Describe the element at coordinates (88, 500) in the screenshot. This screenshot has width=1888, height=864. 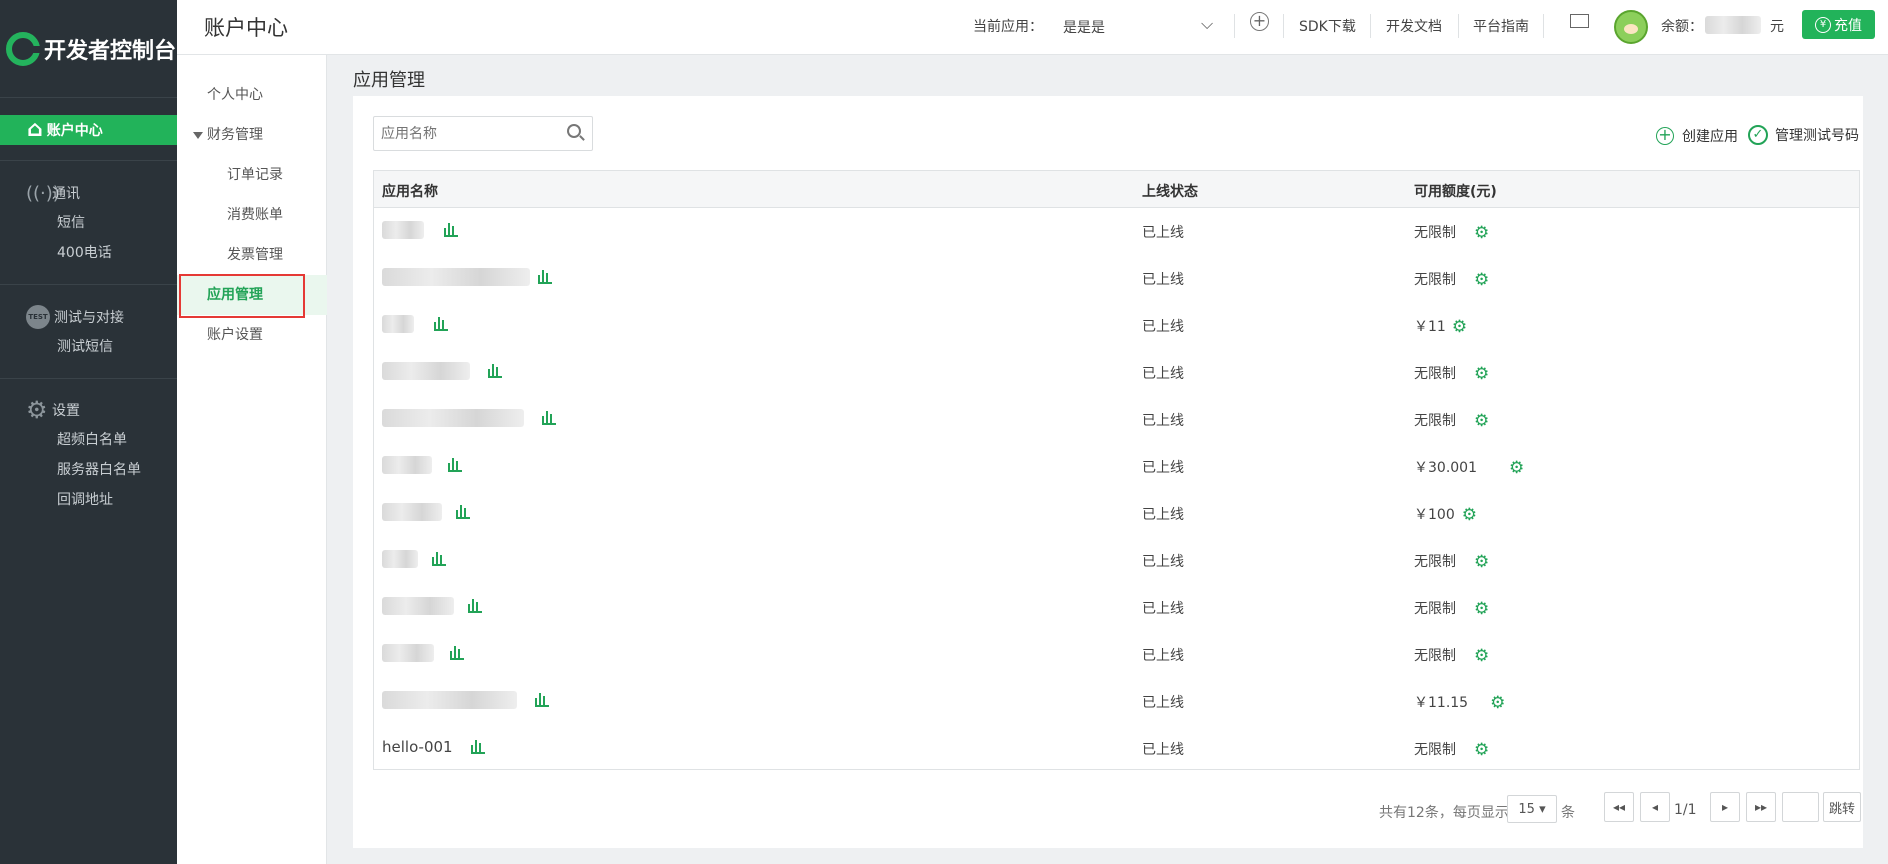
I see `sidebar-item-callback-url: 回调地址` at that location.